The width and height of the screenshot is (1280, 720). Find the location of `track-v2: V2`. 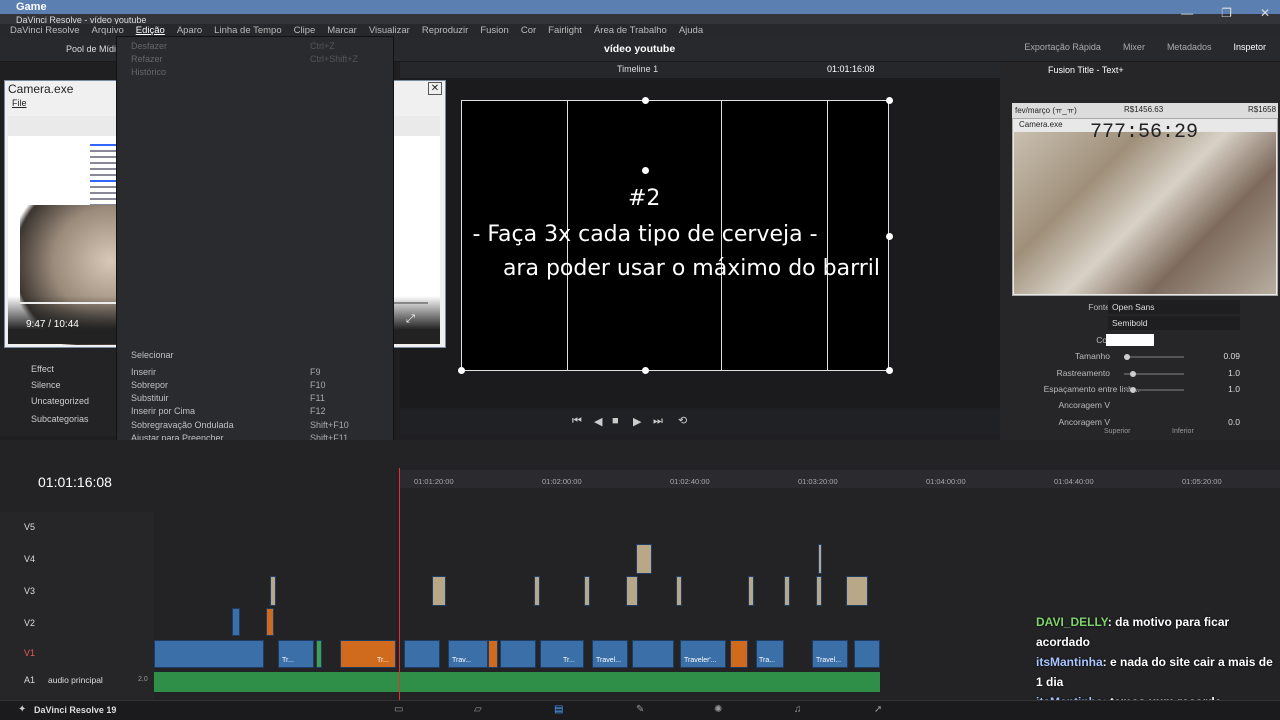

track-v2: V2 is located at coordinates (29, 623).